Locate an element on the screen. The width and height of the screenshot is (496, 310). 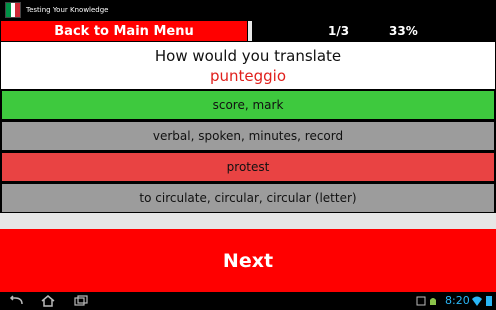
back-icon is located at coordinates (16, 301).